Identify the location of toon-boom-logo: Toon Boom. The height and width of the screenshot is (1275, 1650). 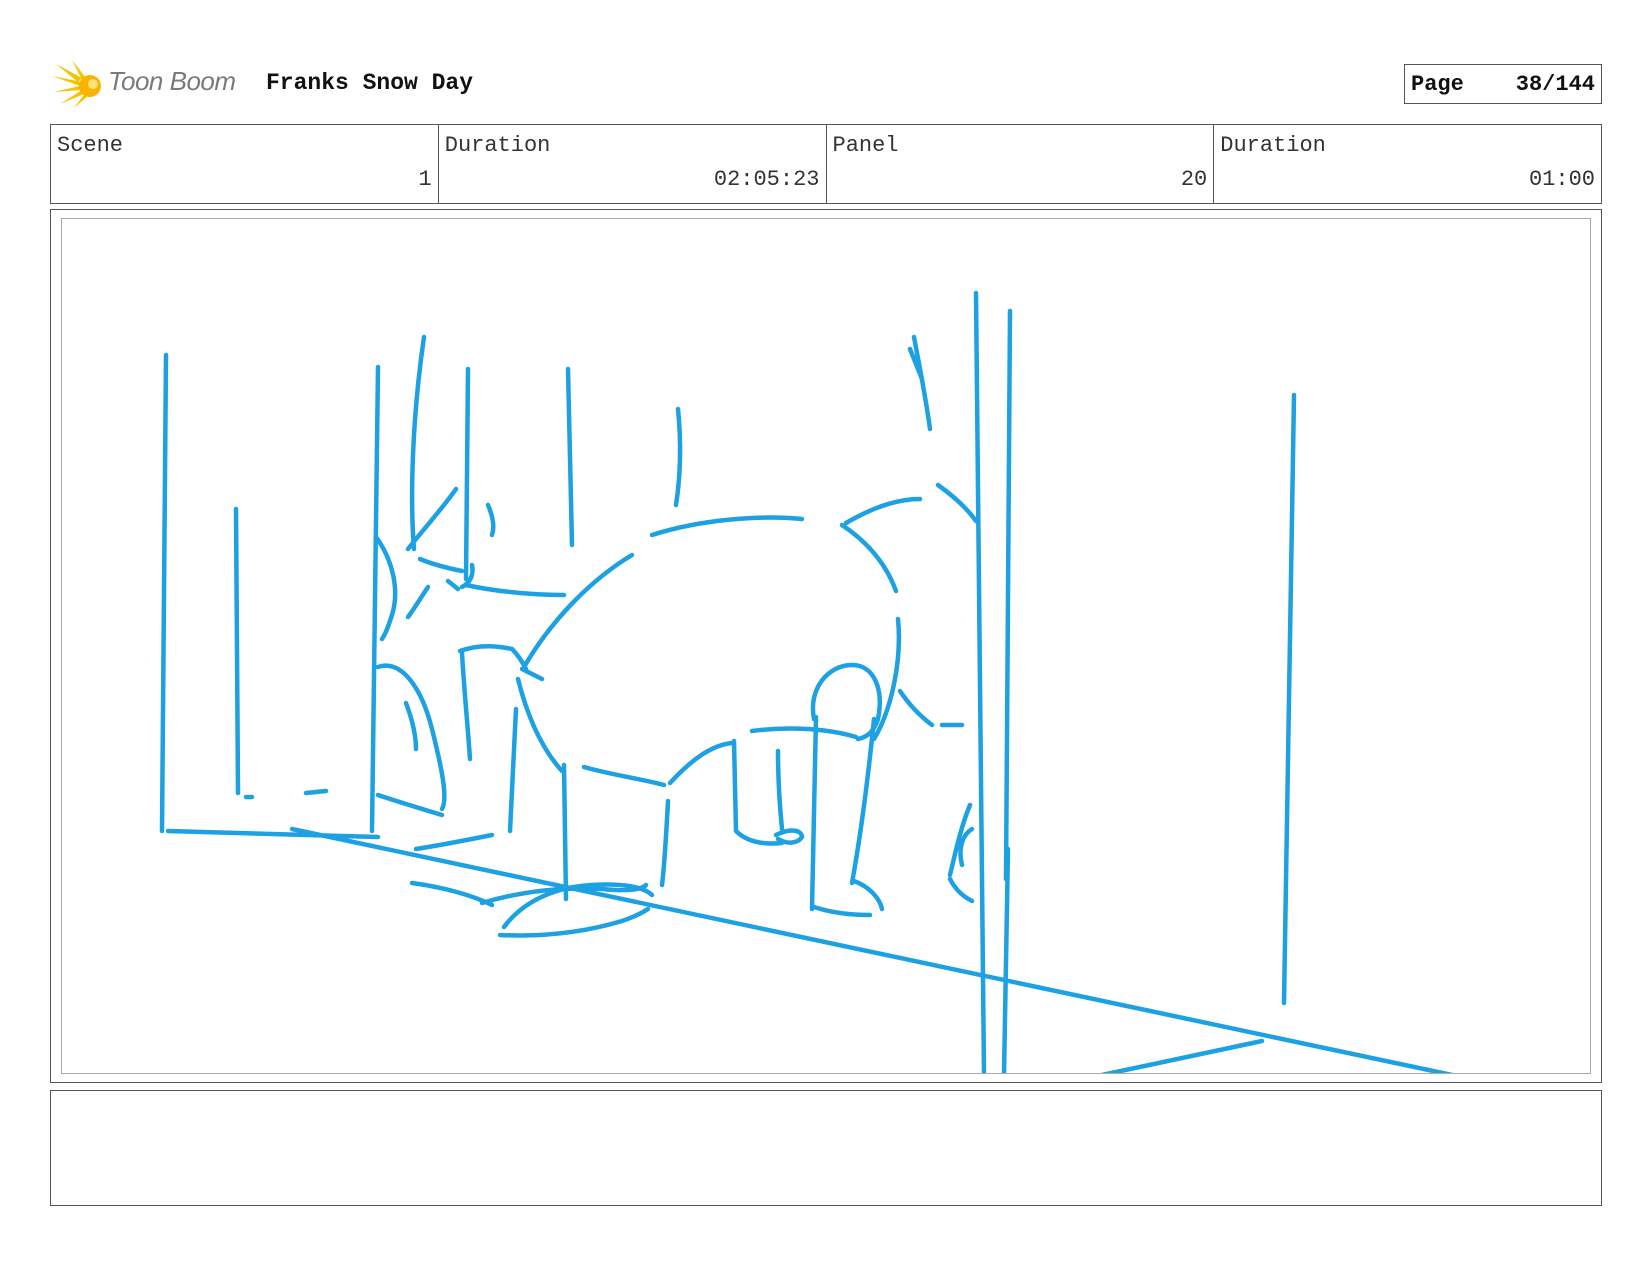
(152, 84).